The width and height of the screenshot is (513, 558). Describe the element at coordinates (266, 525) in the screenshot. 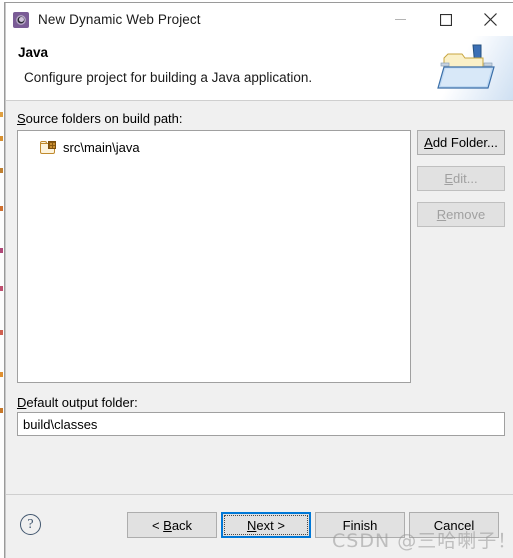

I see `next-button: Next >` at that location.